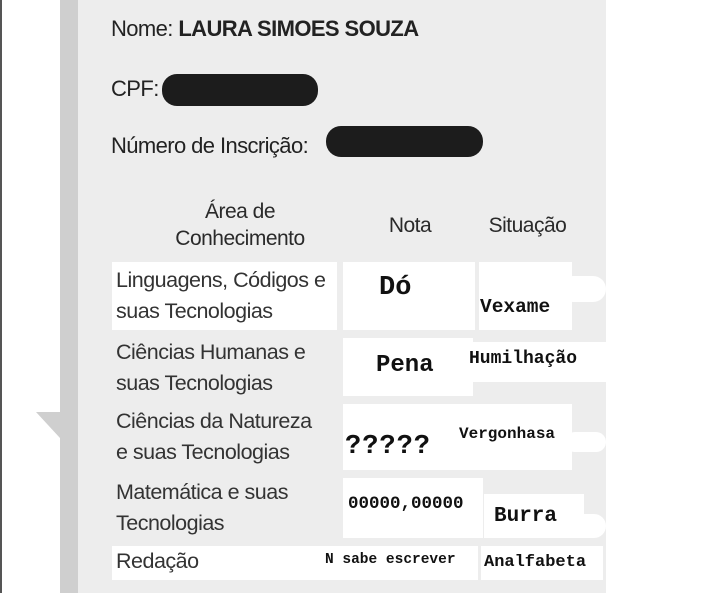 This screenshot has height=593, width=713. I want to click on row4-area: Matemática e suas Tecnologias, so click(202, 507).